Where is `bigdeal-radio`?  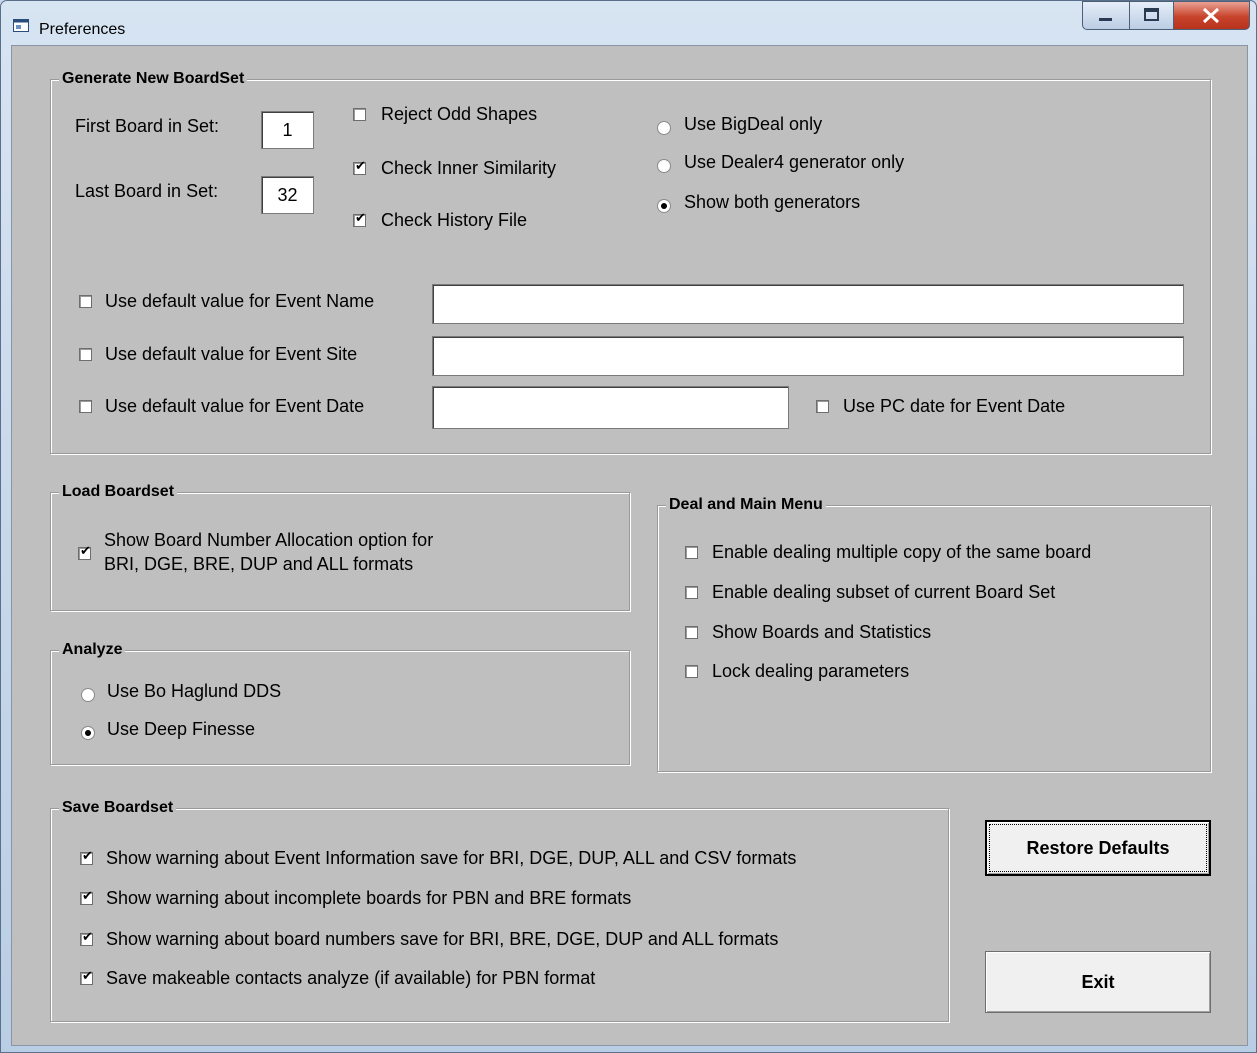 bigdeal-radio is located at coordinates (664, 128).